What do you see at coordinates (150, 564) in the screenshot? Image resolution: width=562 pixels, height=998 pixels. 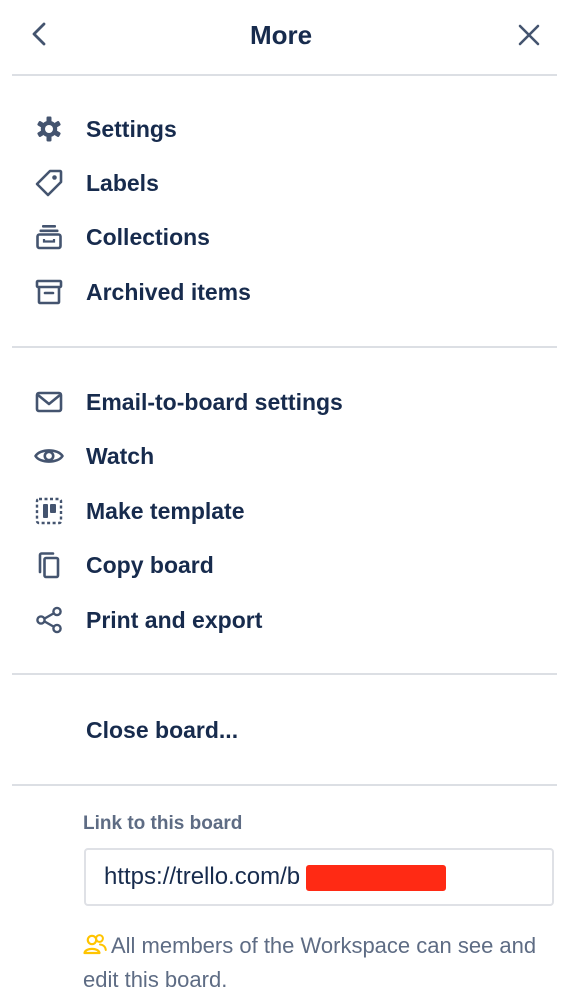 I see `menu-item-label: Copy board` at bounding box center [150, 564].